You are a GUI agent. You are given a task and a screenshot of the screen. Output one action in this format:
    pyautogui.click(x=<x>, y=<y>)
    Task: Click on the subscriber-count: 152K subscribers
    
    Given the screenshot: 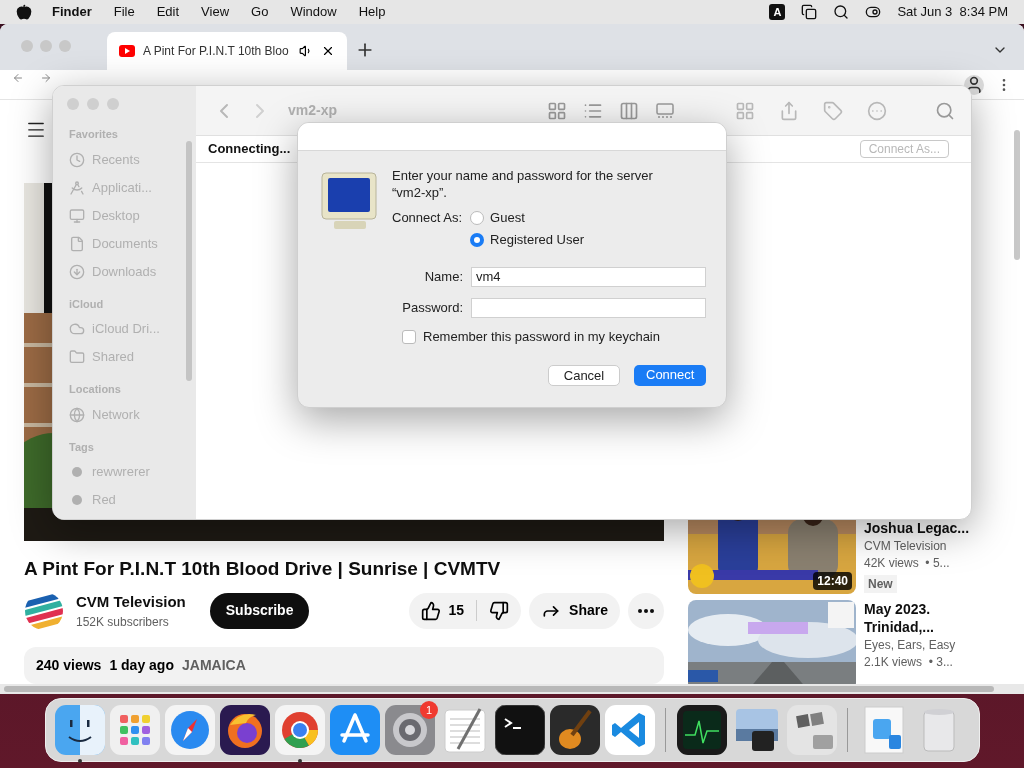 What is the action you would take?
    pyautogui.click(x=123, y=623)
    